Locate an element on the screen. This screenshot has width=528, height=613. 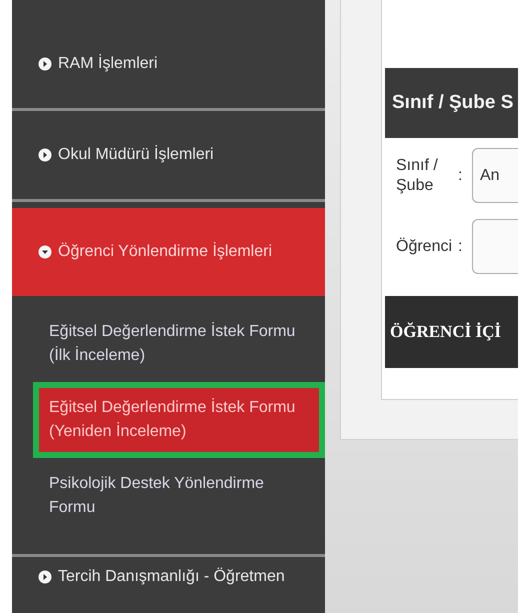
field-label: Sınıf / Şube is located at coordinates (417, 176).